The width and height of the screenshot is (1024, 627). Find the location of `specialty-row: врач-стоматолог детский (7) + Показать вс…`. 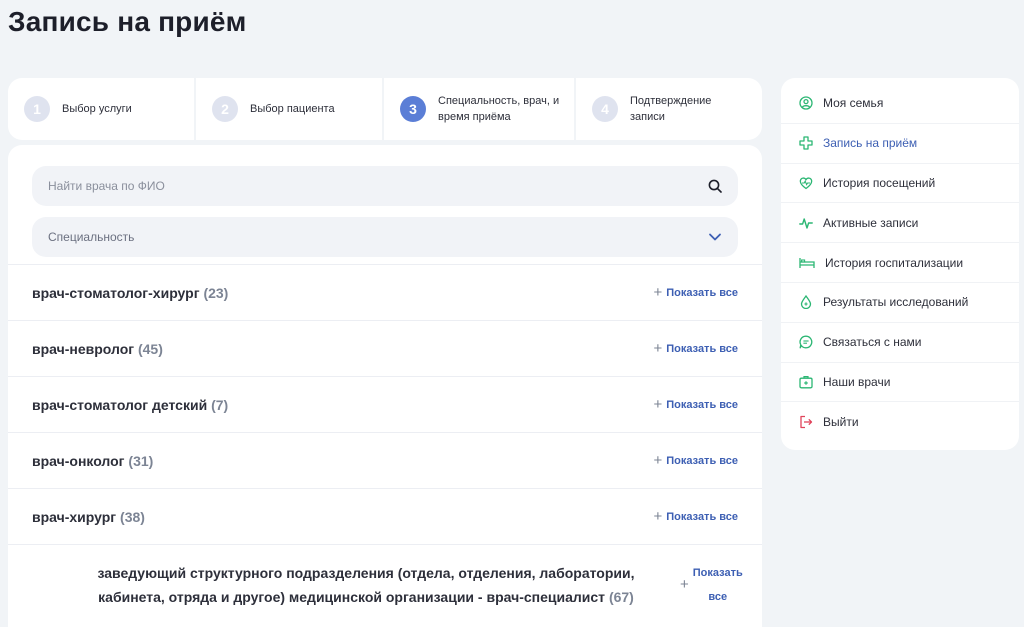

specialty-row: врач-стоматолог детский (7) + Показать вс… is located at coordinates (385, 404).